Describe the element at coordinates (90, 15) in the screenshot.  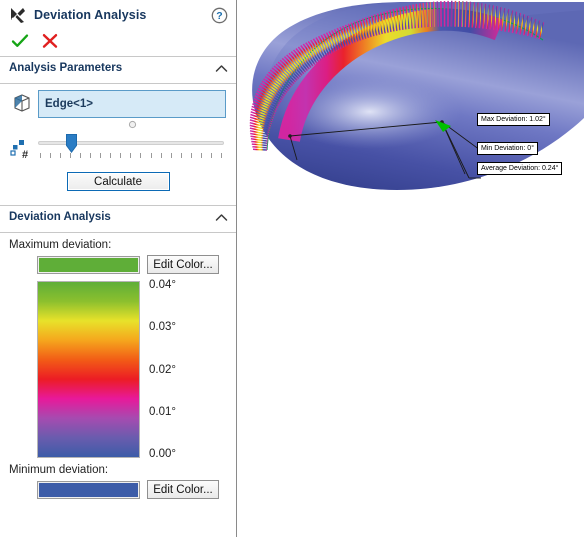
I see `page-title: Deviation Analysis` at that location.